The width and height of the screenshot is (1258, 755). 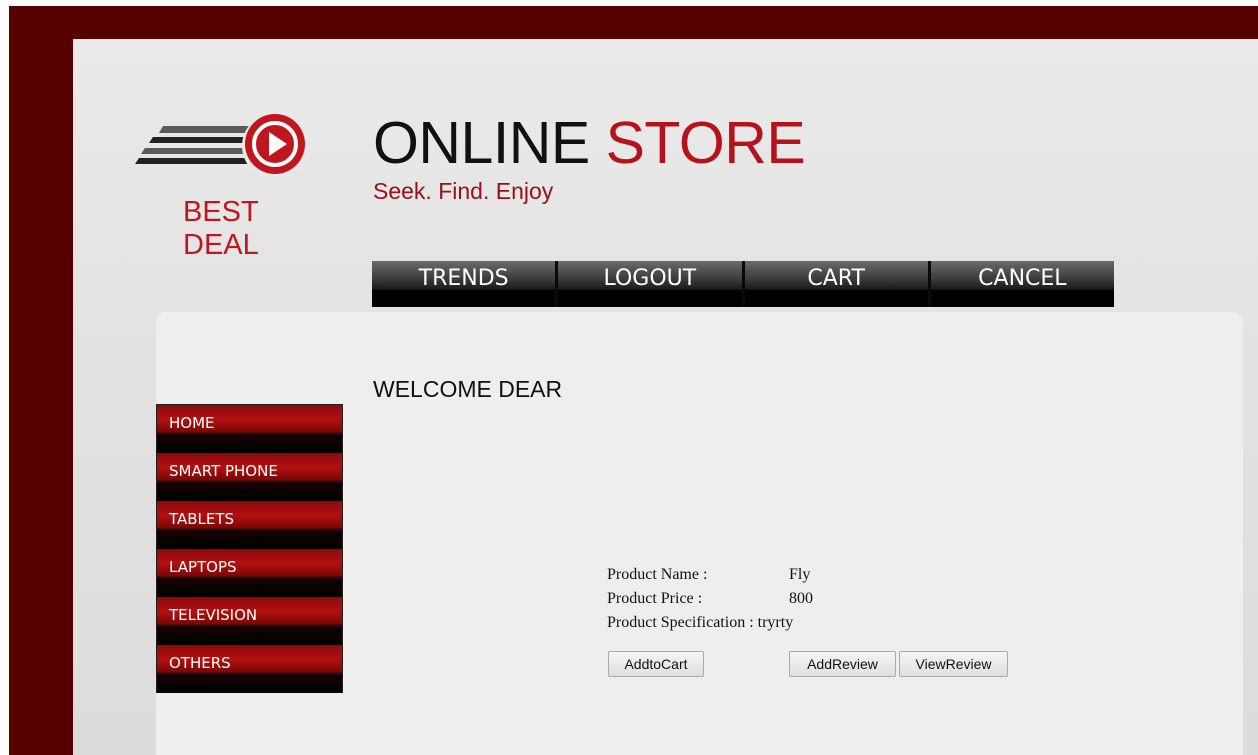 What do you see at coordinates (481, 143) in the screenshot?
I see `site-title-online: ONLINE` at bounding box center [481, 143].